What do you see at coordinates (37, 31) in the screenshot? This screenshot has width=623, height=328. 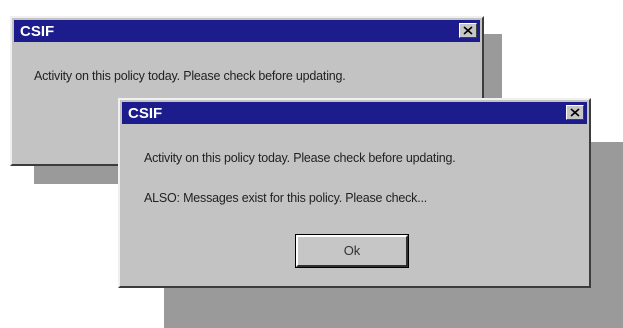 I see `back-dialog-title: CSIF` at bounding box center [37, 31].